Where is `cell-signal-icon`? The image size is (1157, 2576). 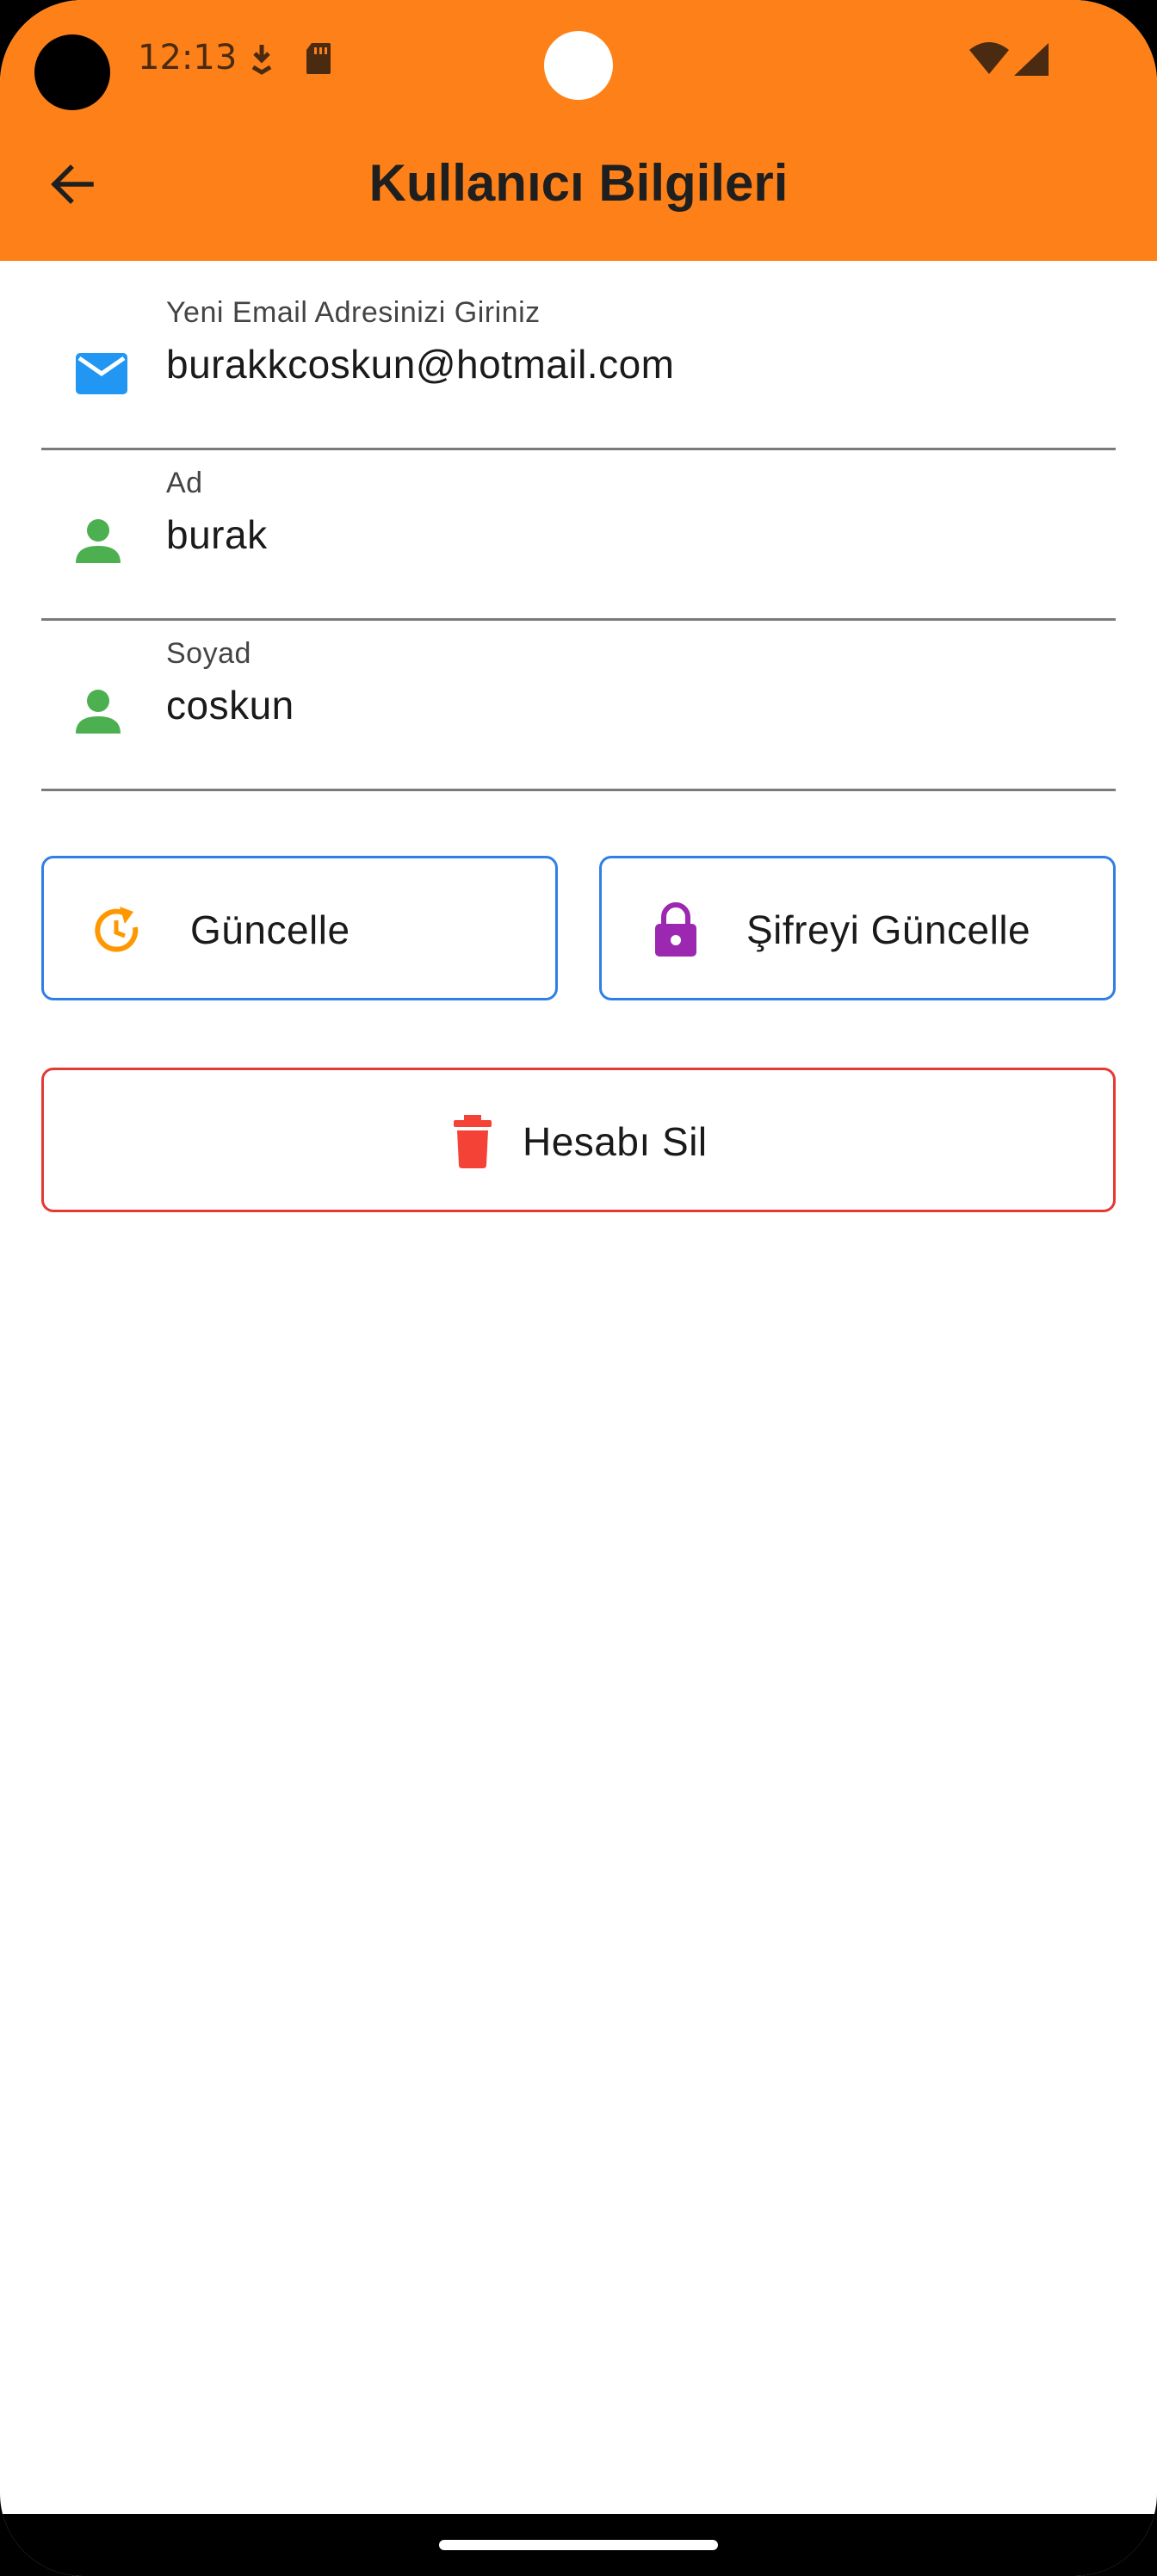 cell-signal-icon is located at coordinates (1032, 62).